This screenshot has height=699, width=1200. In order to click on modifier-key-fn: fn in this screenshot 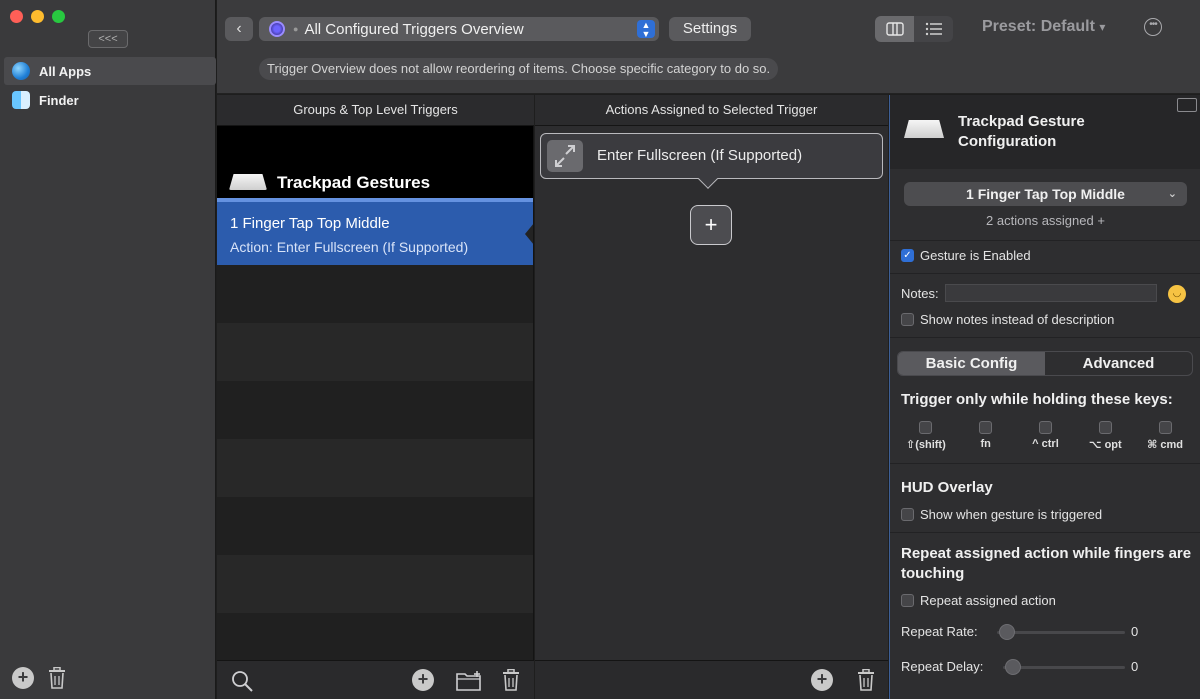, I will do `click(986, 436)`.